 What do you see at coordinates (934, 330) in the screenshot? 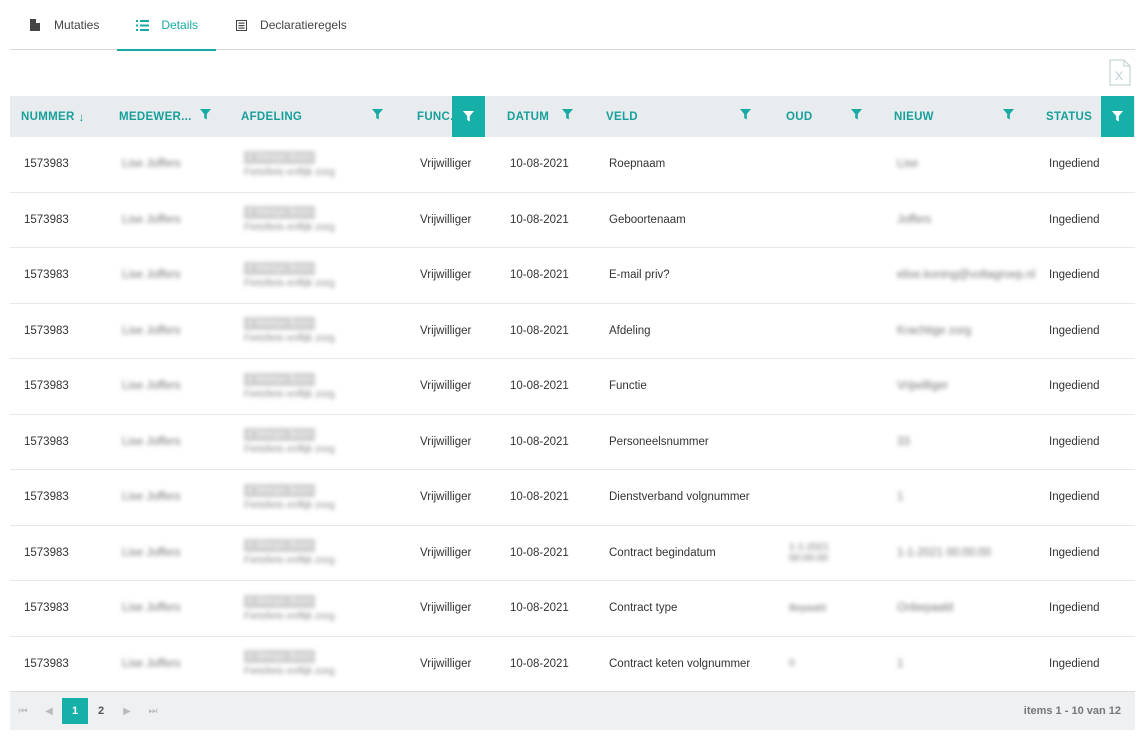
I see `cell-nieuw: Krachtige zorg` at bounding box center [934, 330].